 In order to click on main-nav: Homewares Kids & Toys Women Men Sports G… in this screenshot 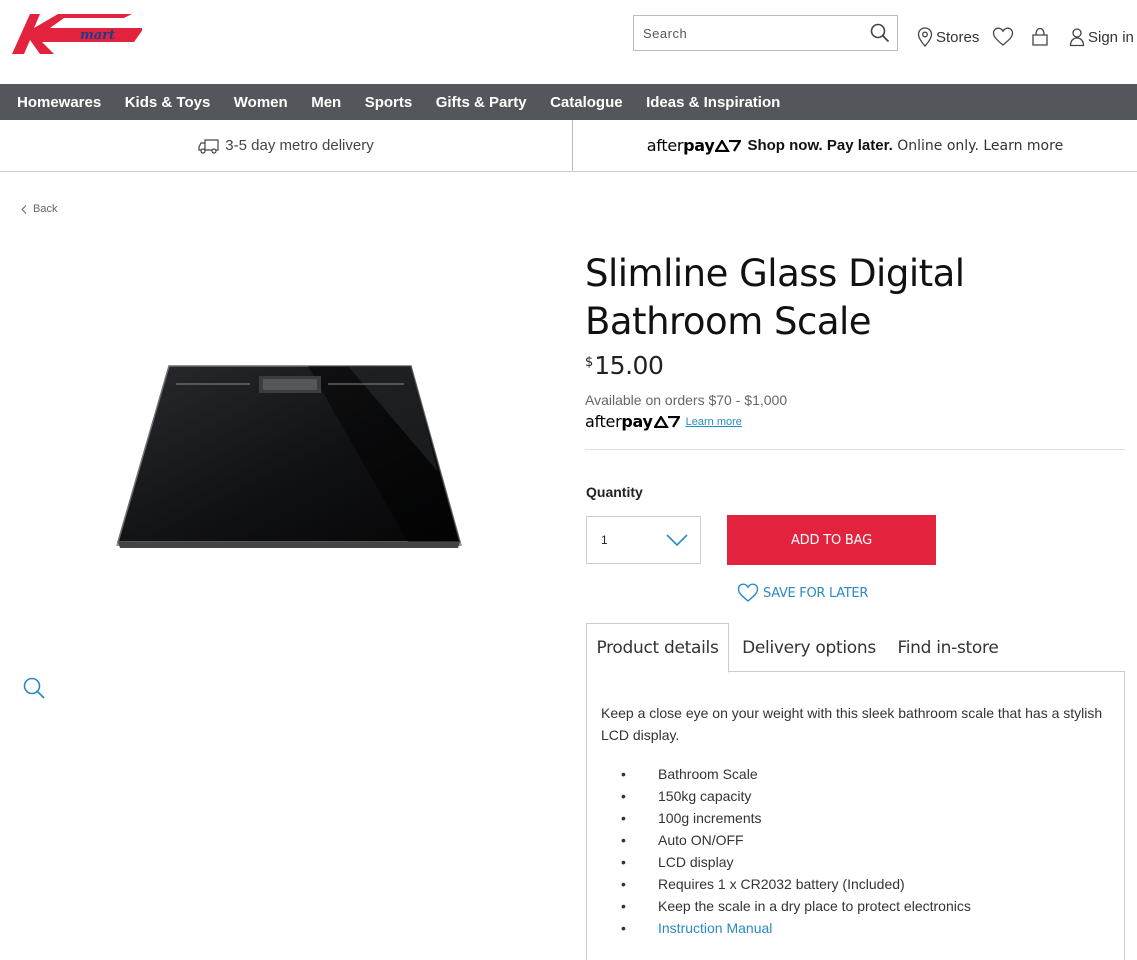, I will do `click(568, 102)`.